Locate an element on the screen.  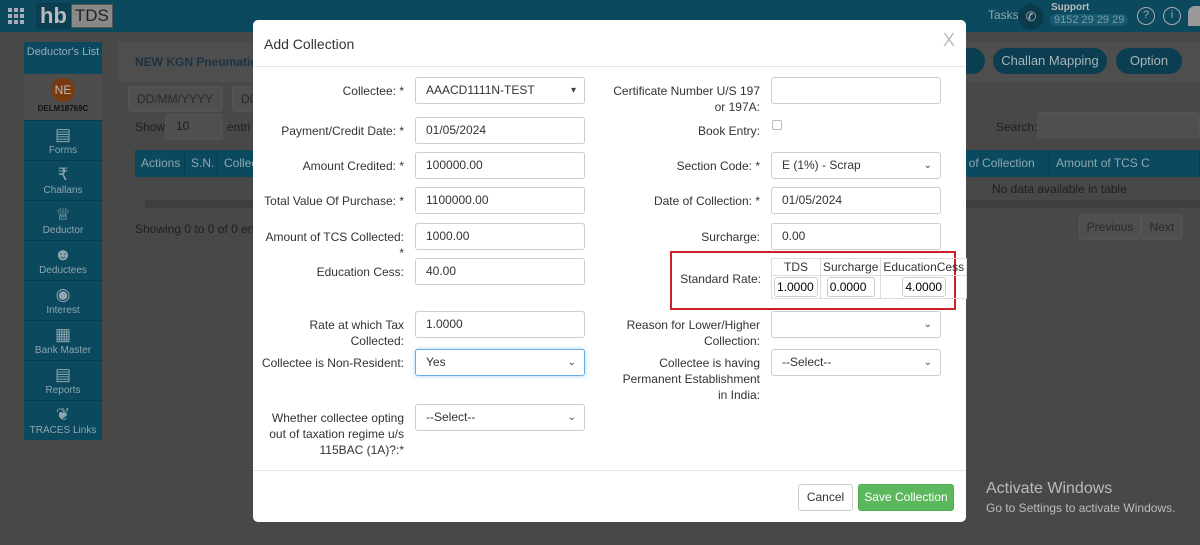
collectee-label: Collectee: * is located at coordinates (373, 91).